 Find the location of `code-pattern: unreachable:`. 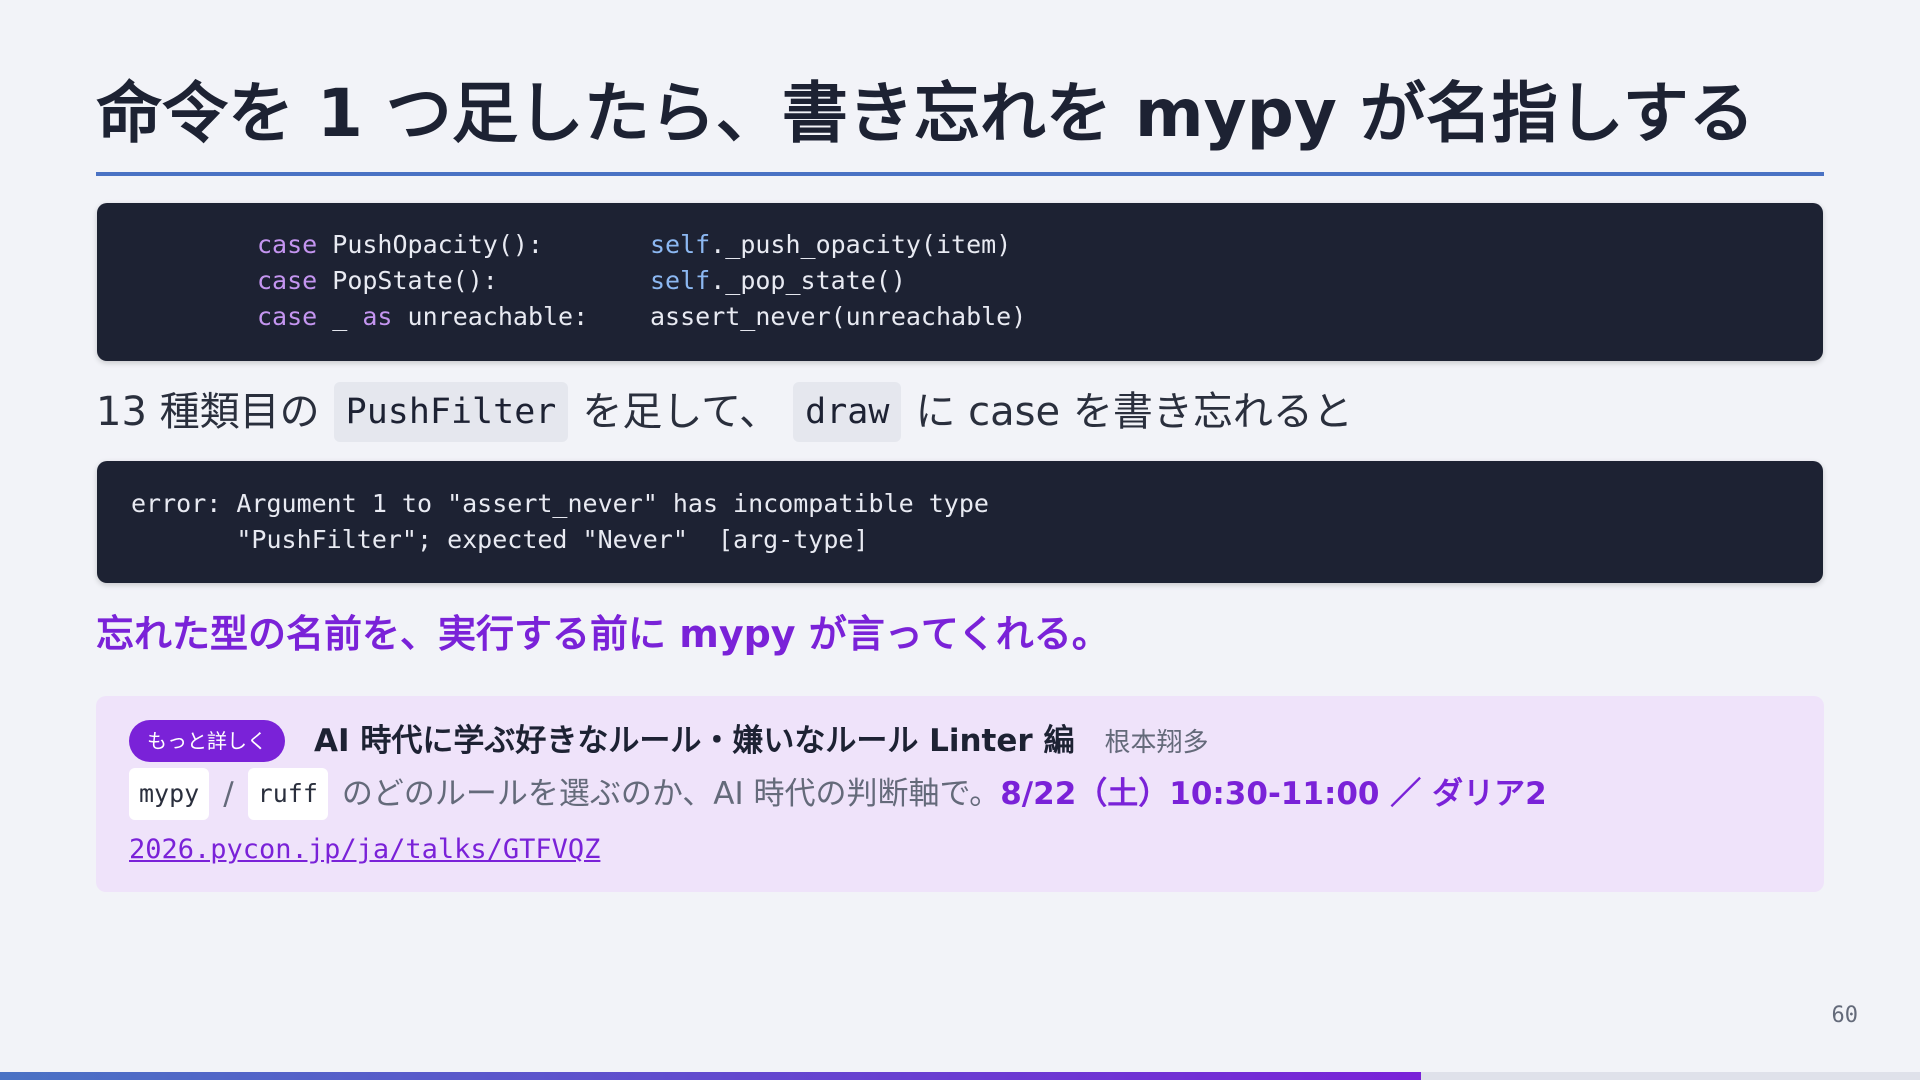

code-pattern: unreachable: is located at coordinates (490, 316).